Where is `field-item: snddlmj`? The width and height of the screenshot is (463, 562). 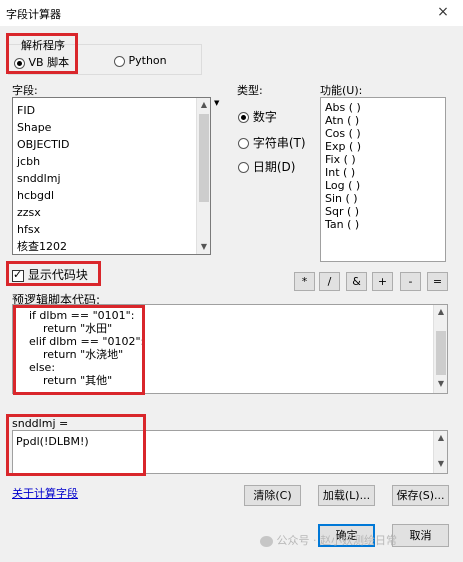
field-item: snddlmj is located at coordinates (104, 178).